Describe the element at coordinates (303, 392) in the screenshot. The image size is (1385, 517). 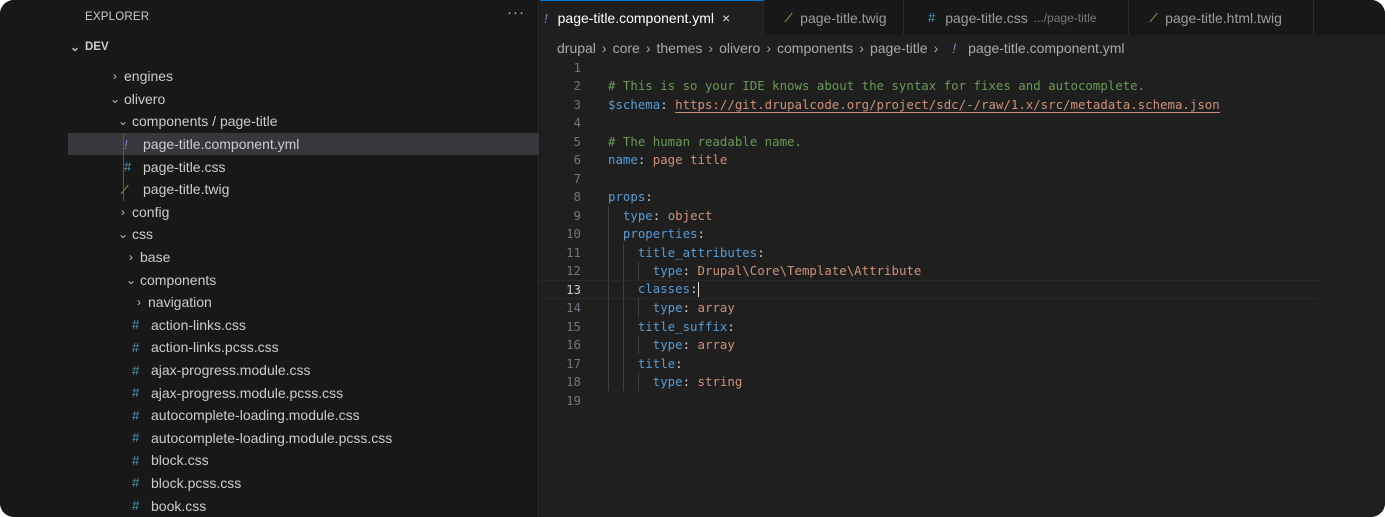
I see `tree-item: # ajax-progress.module.pcss.css` at that location.